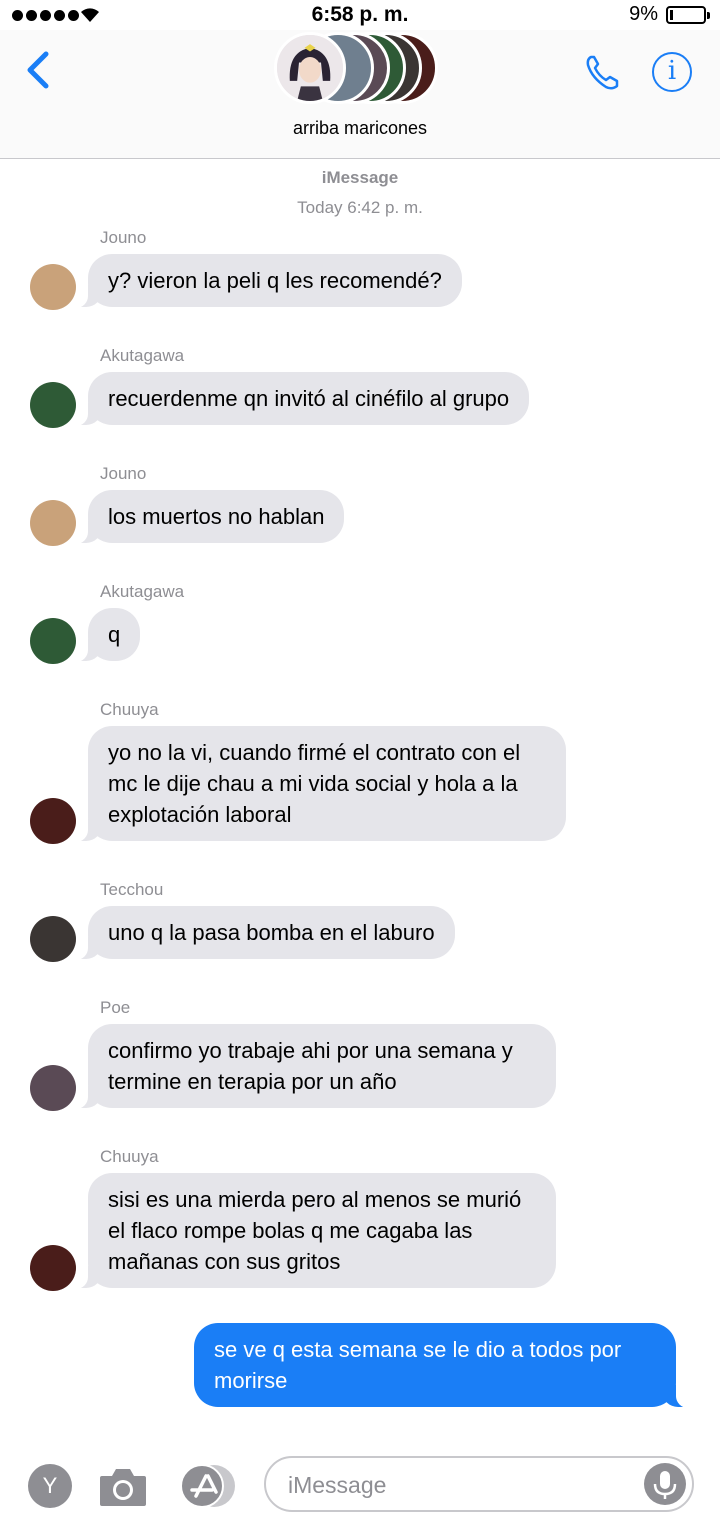 The image size is (720, 1521). Describe the element at coordinates (210, 517) in the screenshot. I see `message-bubble: los muertos no hablan` at that location.